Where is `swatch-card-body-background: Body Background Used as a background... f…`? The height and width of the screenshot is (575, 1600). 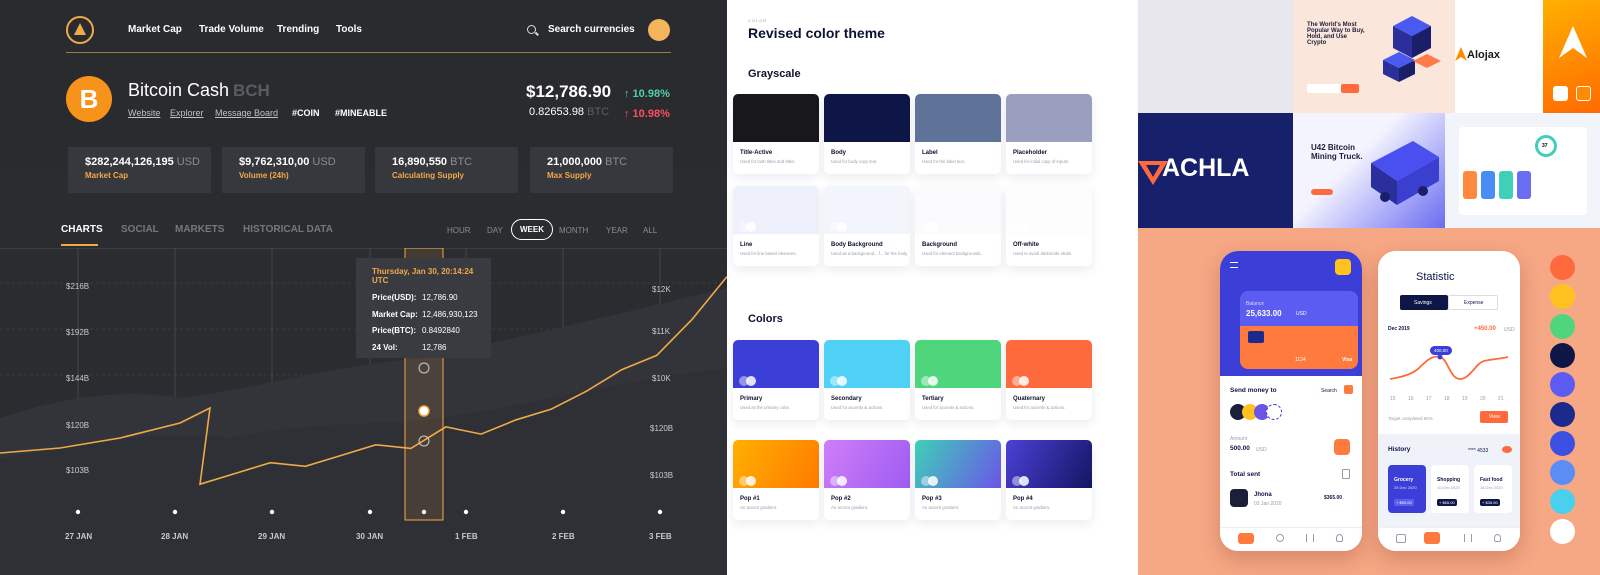
swatch-card-body-background: Body Background Used as a background... f… is located at coordinates (867, 226).